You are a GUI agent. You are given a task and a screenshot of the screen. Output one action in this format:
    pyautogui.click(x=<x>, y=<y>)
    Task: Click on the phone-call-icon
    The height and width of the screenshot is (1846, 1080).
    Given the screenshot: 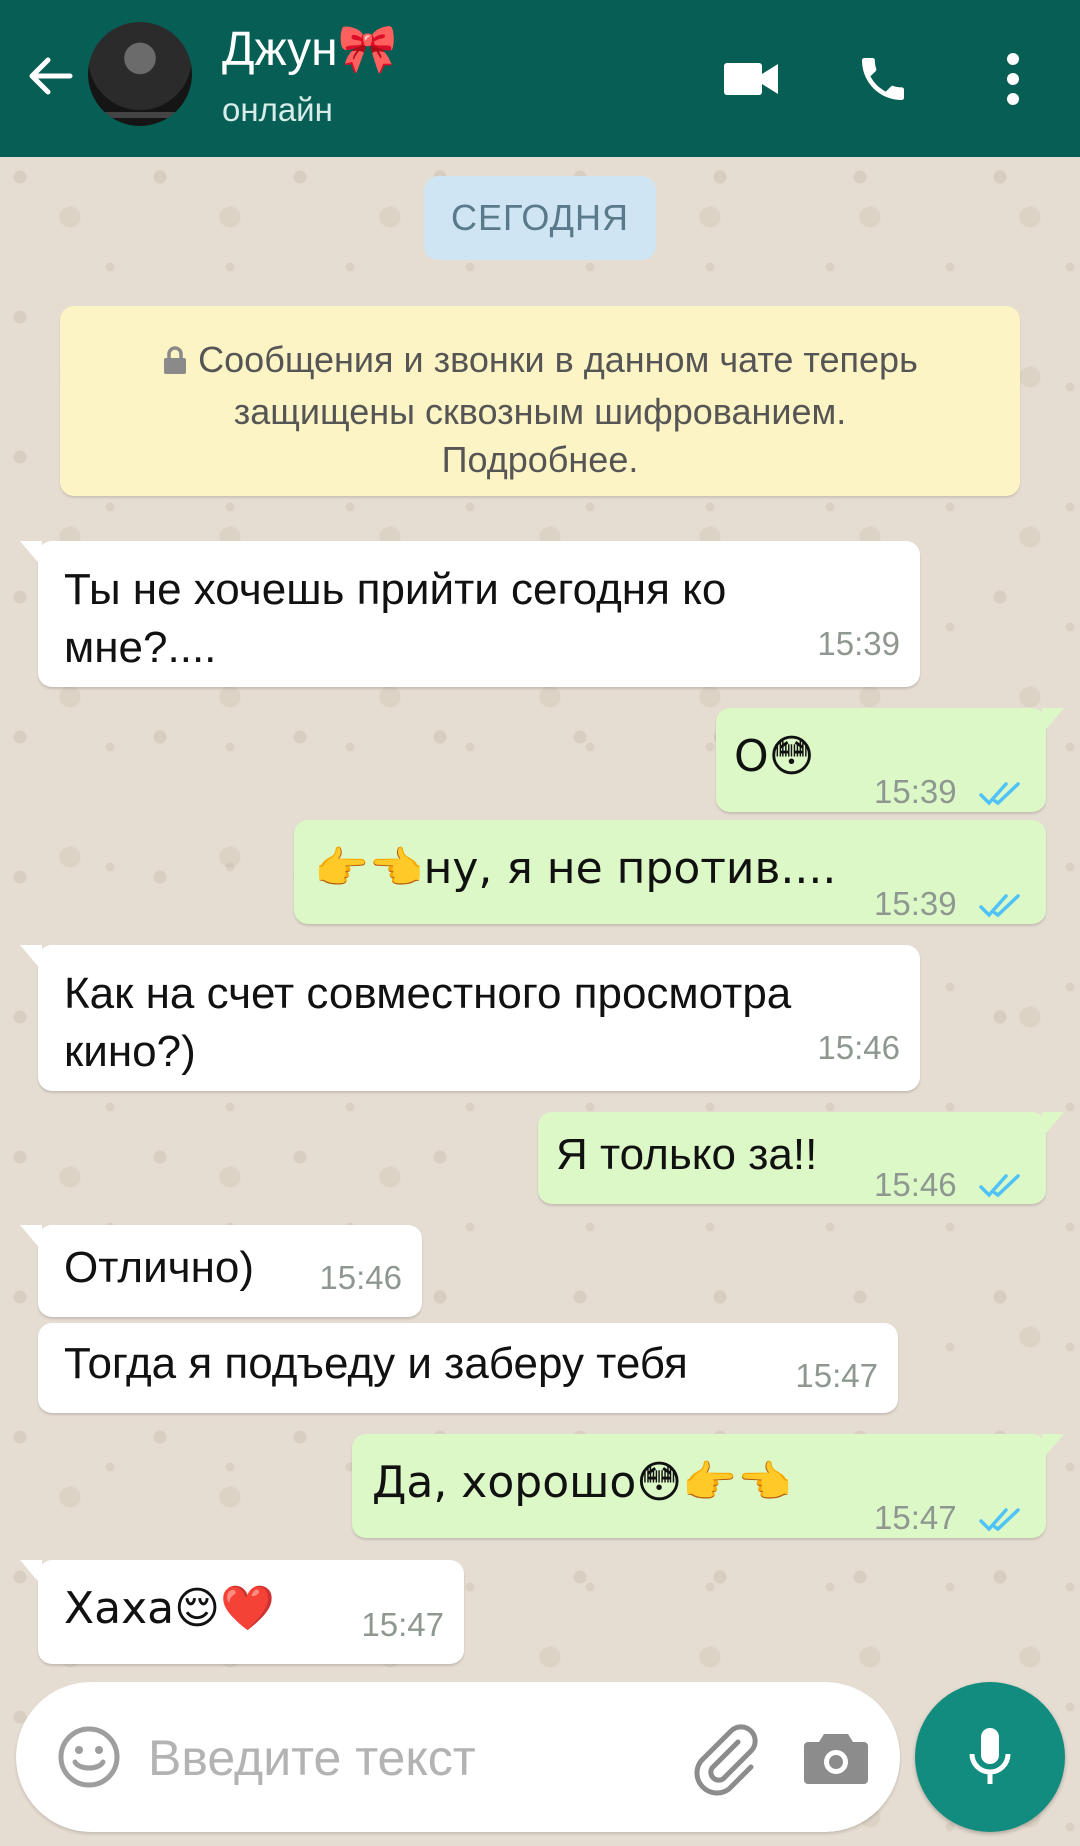 What is the action you would take?
    pyautogui.click(x=883, y=79)
    